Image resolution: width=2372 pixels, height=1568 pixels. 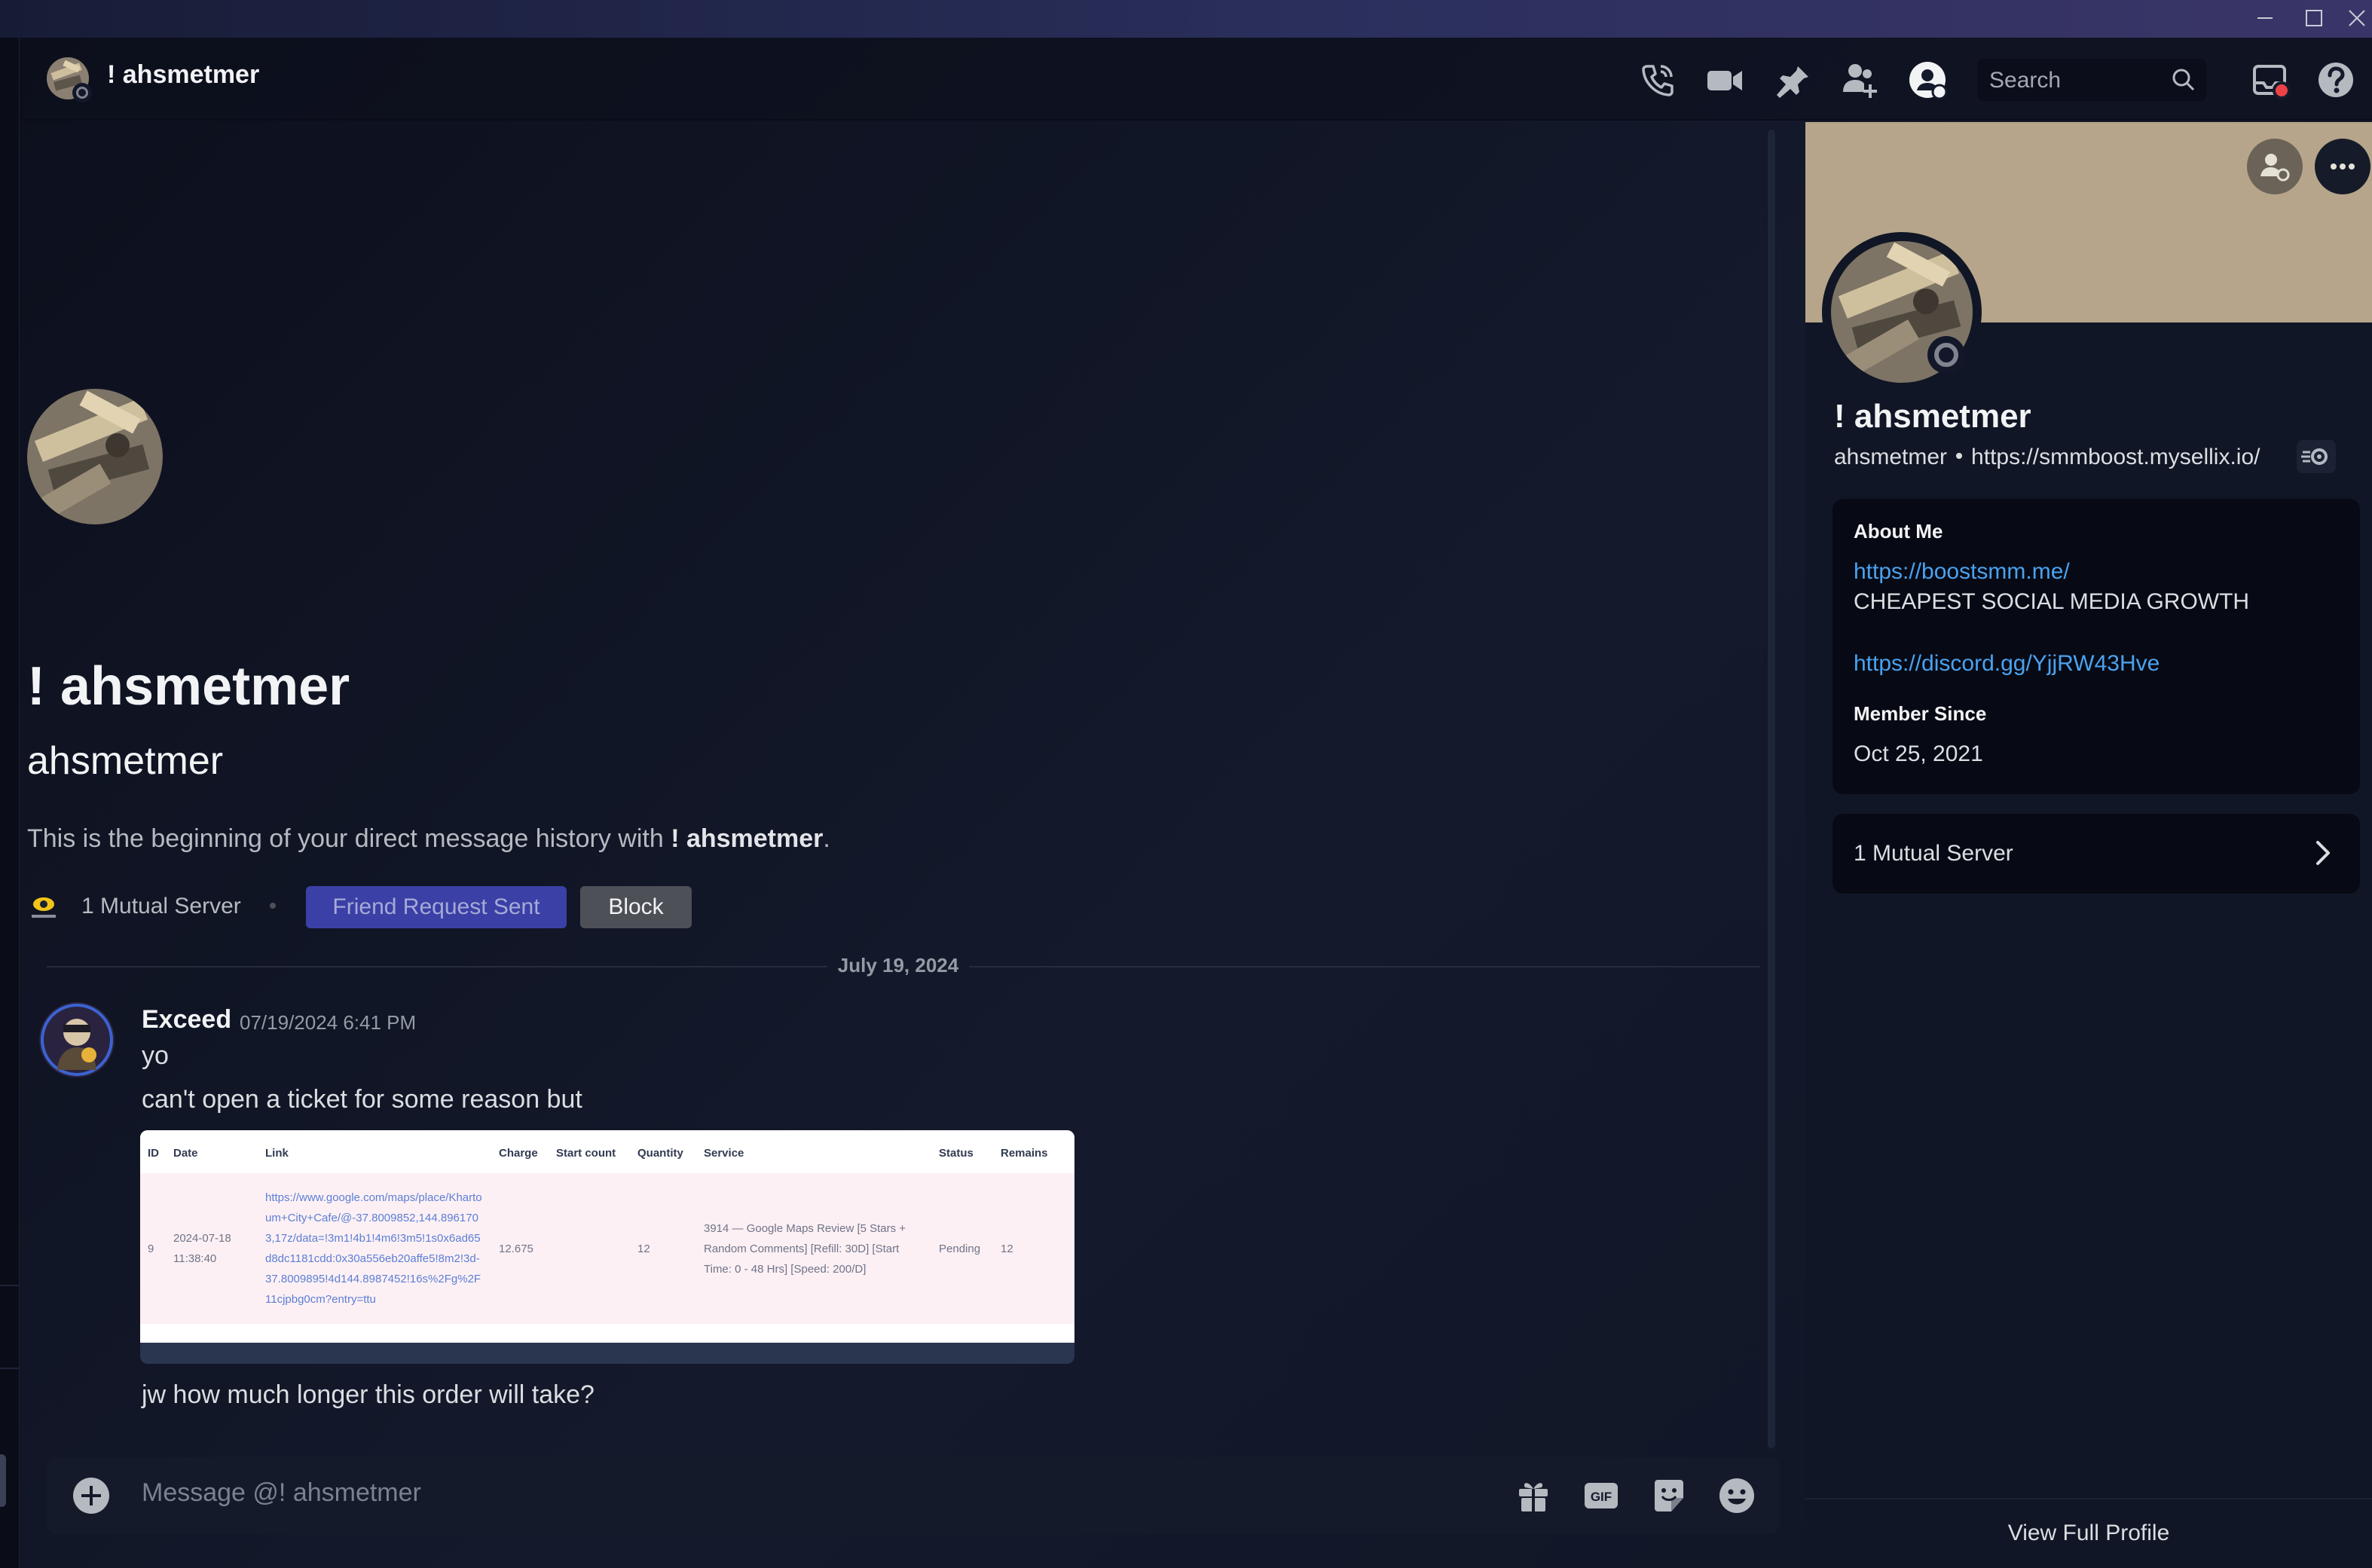 I want to click on gift-icon, so click(x=1533, y=1495).